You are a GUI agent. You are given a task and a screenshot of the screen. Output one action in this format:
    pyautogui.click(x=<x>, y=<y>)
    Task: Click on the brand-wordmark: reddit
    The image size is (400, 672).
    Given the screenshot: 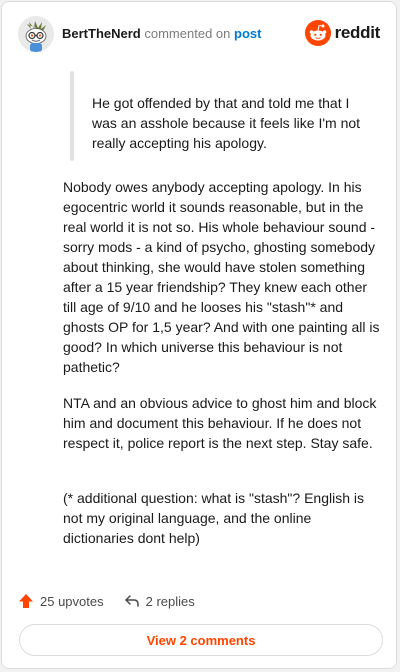 What is the action you would take?
    pyautogui.click(x=357, y=32)
    